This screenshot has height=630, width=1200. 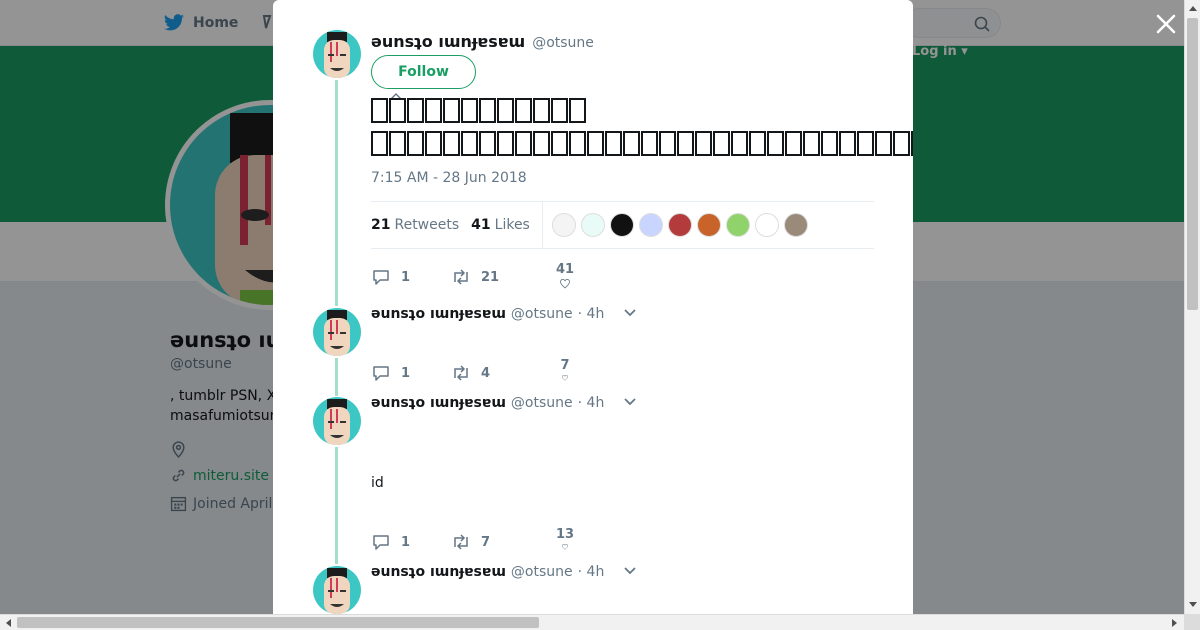 What do you see at coordinates (1166, 24) in the screenshot?
I see `close-icon` at bounding box center [1166, 24].